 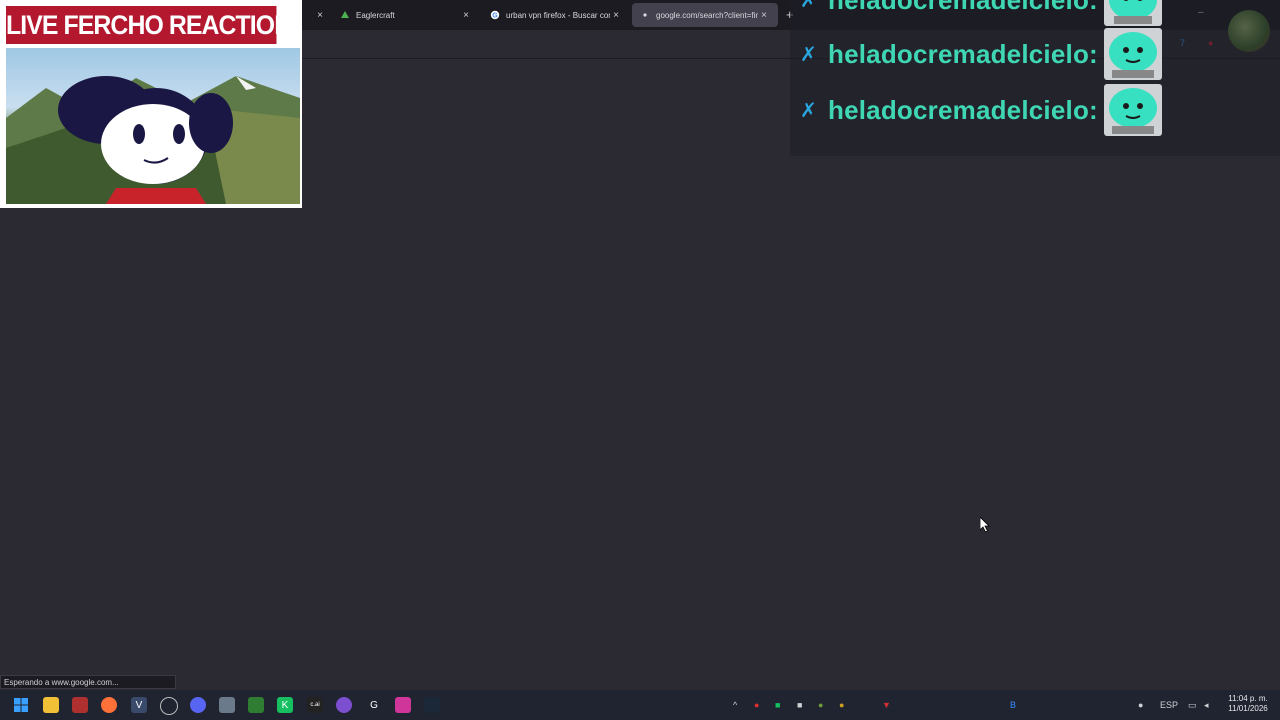 What do you see at coordinates (406, 15) in the screenshot?
I see `tab-eaglercraft: Eaglercraft ×` at bounding box center [406, 15].